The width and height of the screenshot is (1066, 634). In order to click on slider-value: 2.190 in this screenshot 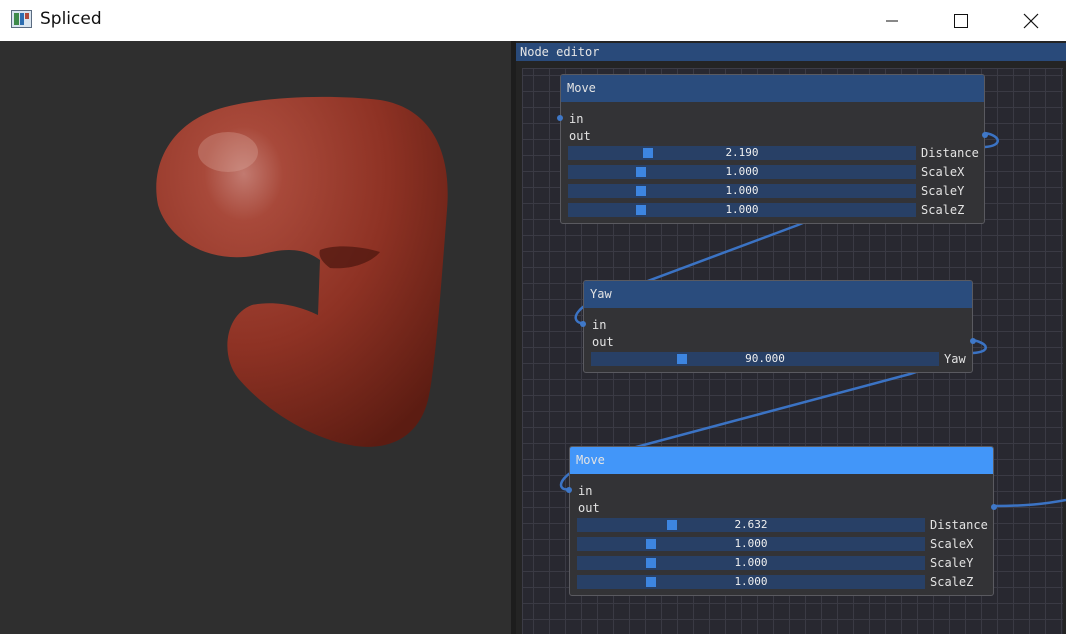, I will do `click(742, 152)`.